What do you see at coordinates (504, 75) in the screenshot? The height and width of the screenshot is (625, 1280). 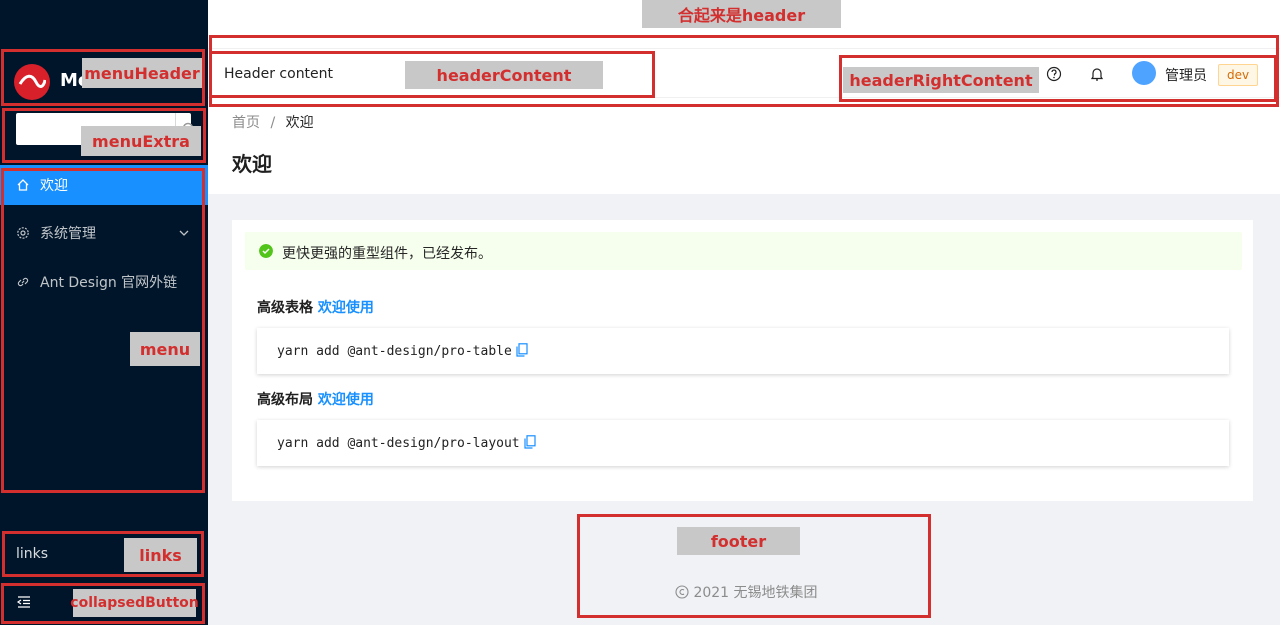 I see `annotation-headercontent-label: headerContent` at bounding box center [504, 75].